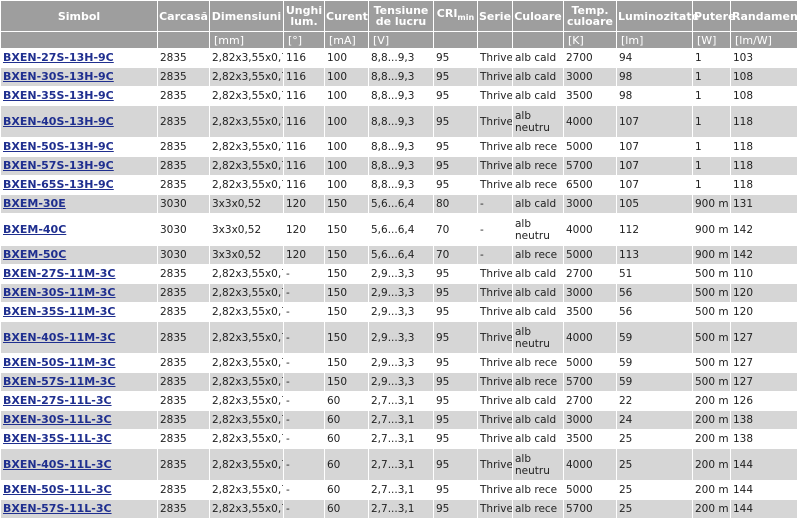 This screenshot has width=797, height=519. What do you see at coordinates (711, 509) in the screenshot?
I see `cell-putere: 200 m` at bounding box center [711, 509].